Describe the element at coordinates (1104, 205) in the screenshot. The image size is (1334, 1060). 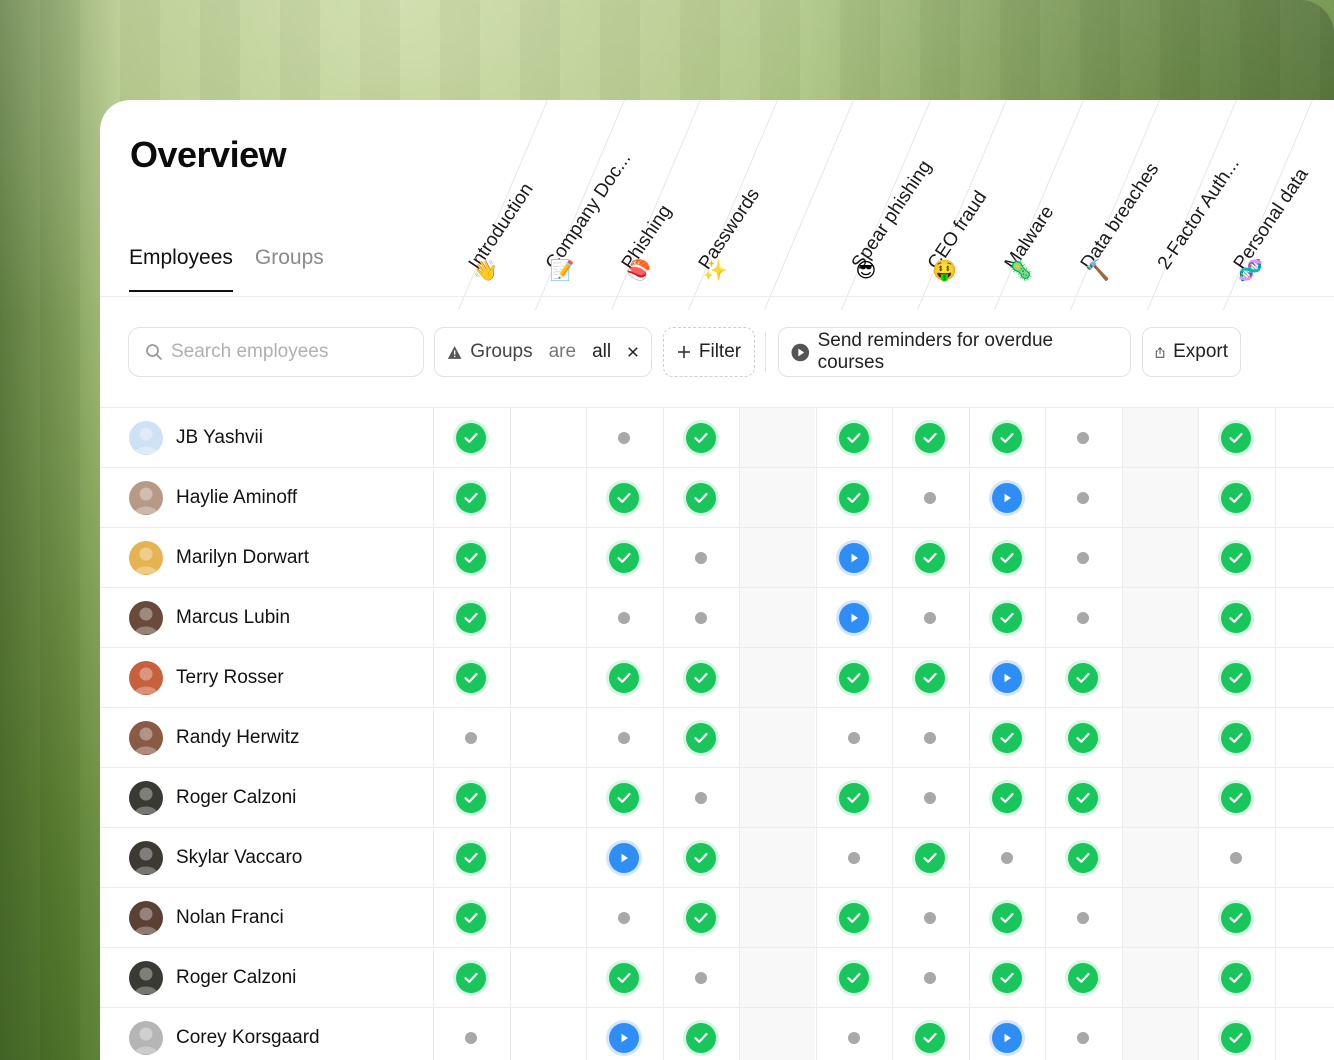
I see `course-header: Data breaches 🔨` at that location.